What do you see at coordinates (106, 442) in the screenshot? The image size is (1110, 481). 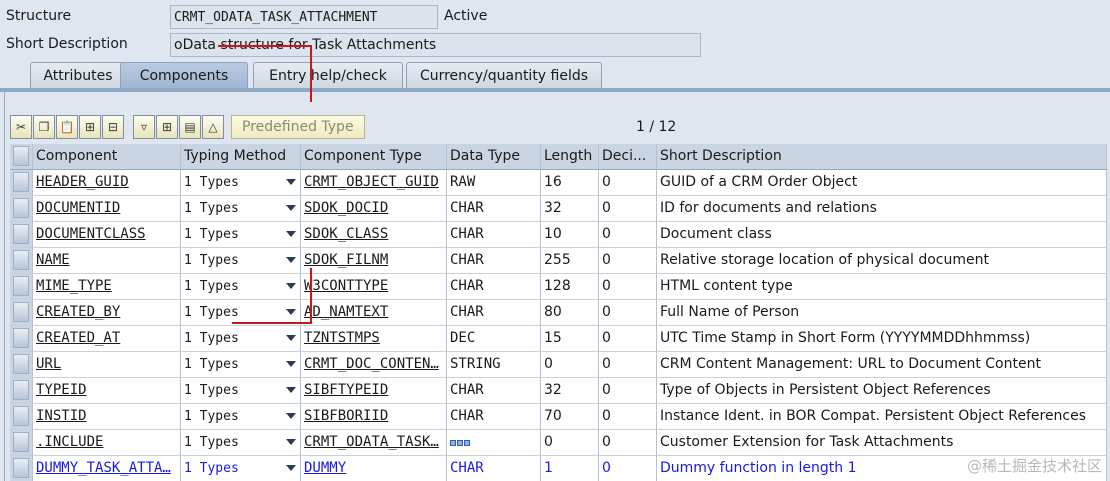 I see `component-name-cell: .INCLUDE` at bounding box center [106, 442].